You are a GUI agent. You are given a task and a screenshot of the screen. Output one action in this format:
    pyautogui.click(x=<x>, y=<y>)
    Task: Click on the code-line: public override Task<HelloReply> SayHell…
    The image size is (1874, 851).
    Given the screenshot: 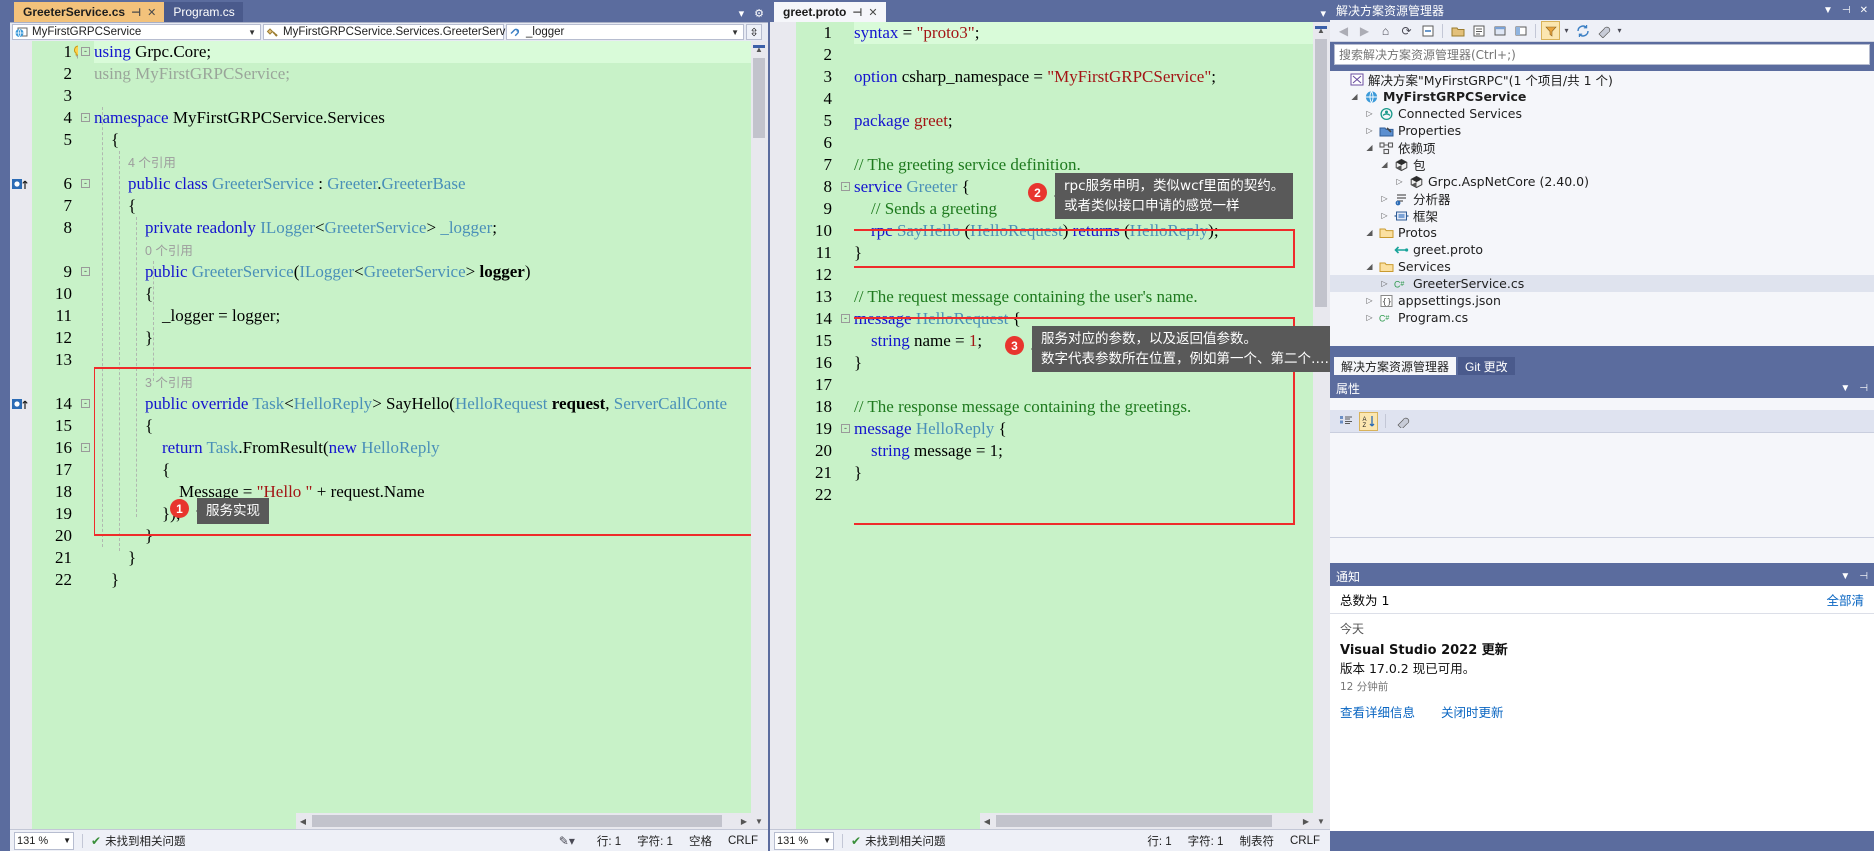 What is the action you would take?
    pyautogui.click(x=431, y=404)
    